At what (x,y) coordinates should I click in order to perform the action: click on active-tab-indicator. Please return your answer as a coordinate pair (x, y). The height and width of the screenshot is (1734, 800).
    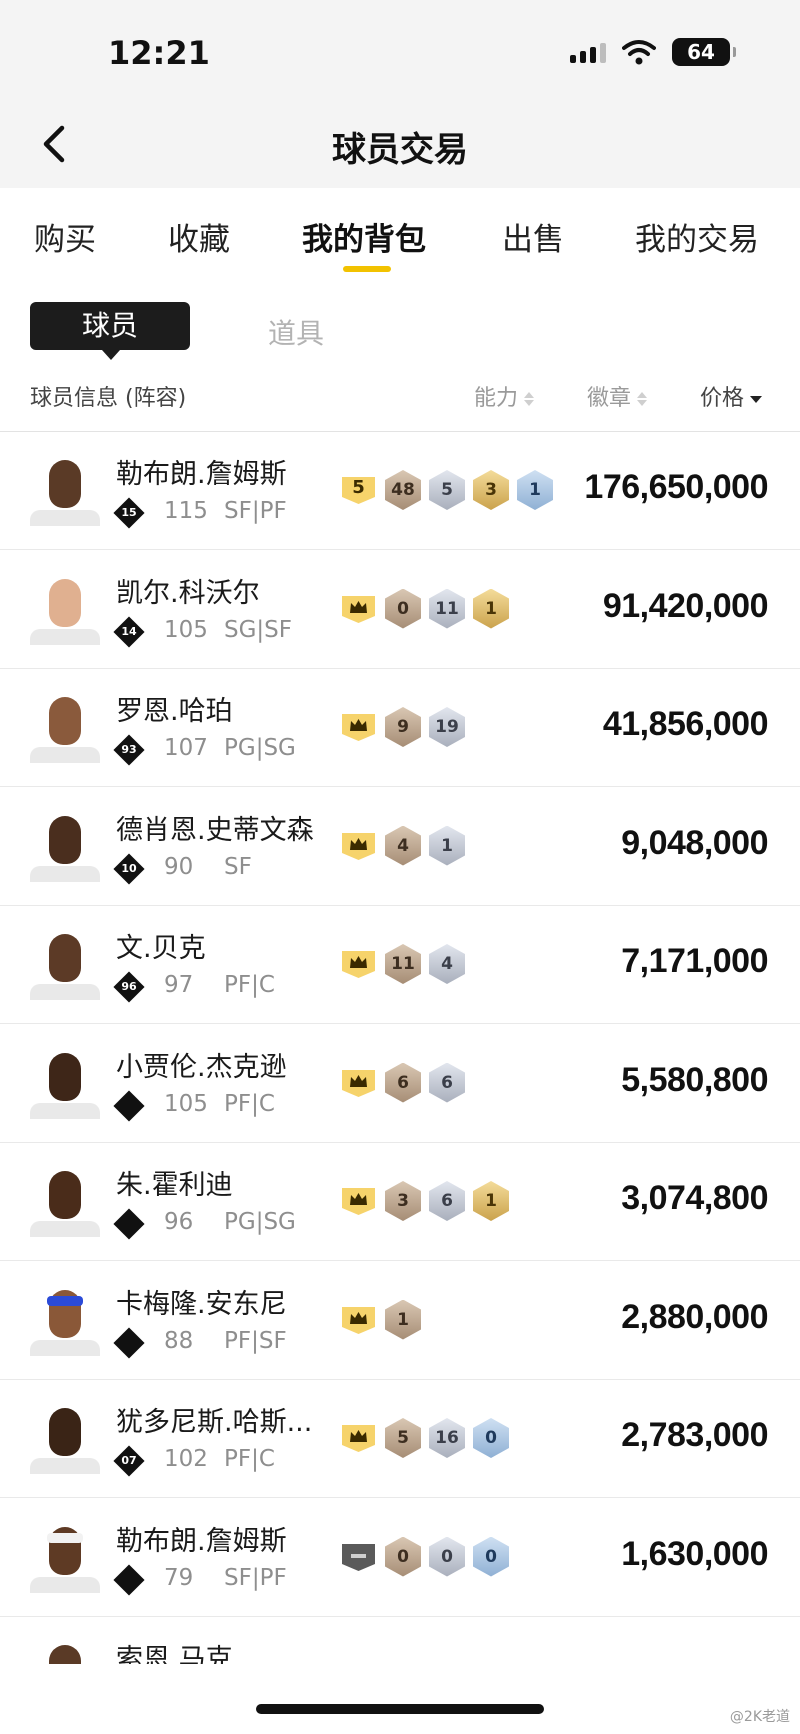
    Looking at the image, I should click on (367, 269).